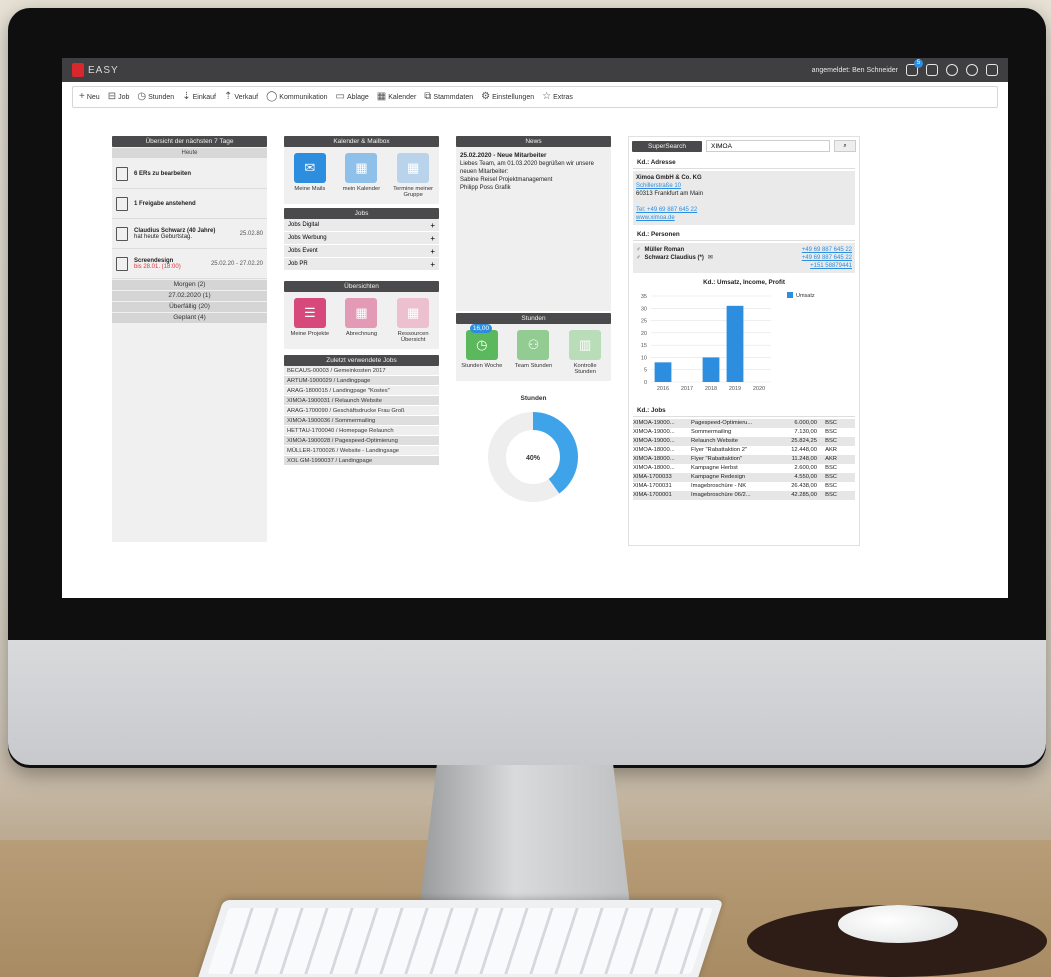  Describe the element at coordinates (361, 401) in the screenshot. I see `recent-job-item: XIMOA-1900031 / Relaunch Website` at that location.